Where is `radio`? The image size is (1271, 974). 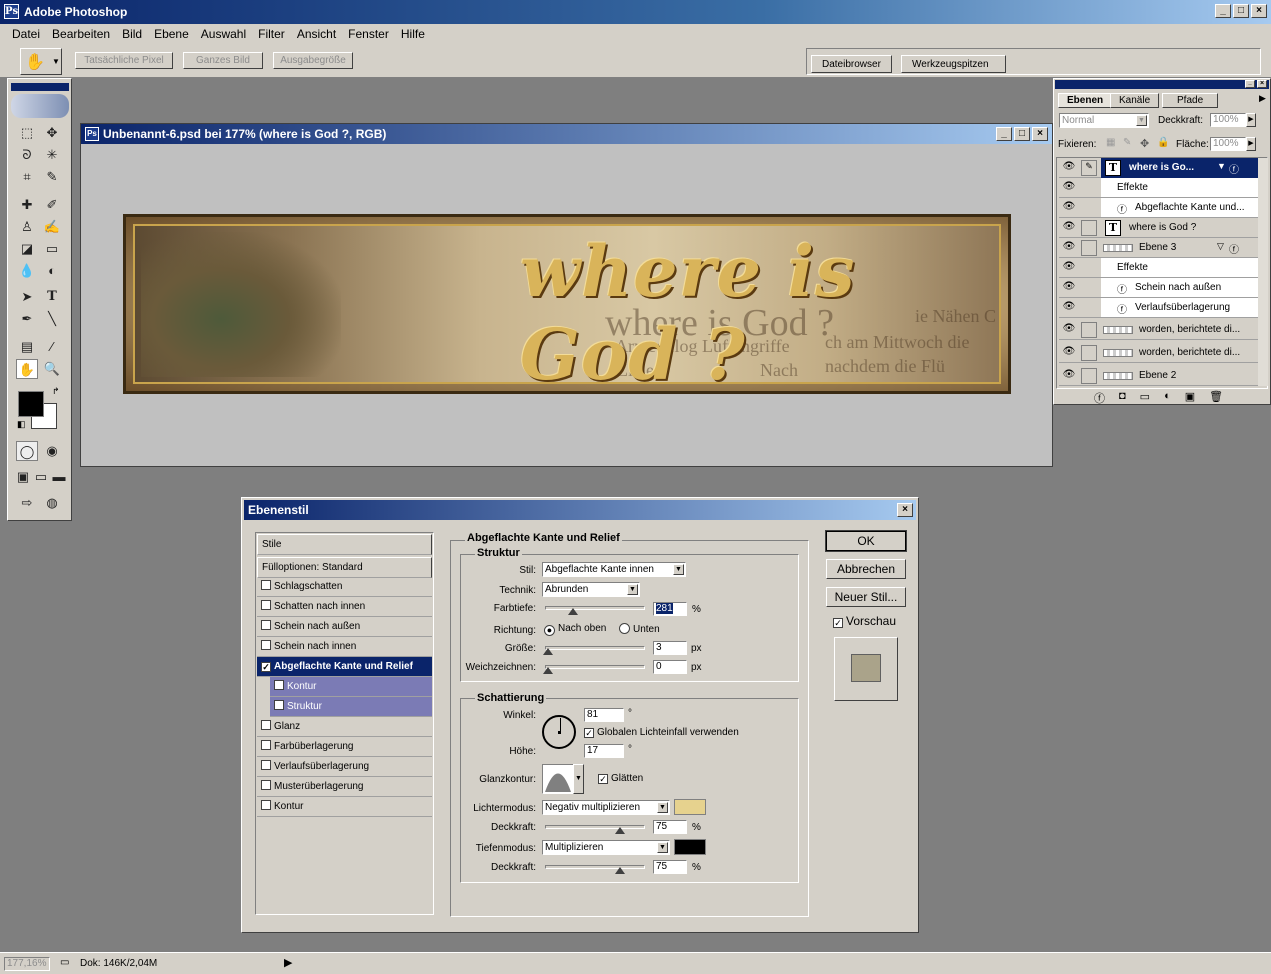
radio is located at coordinates (624, 628).